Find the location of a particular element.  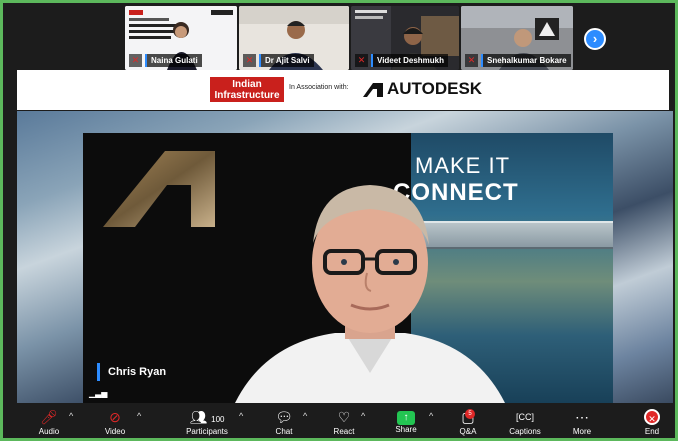

chevron-right-icon: › is located at coordinates (595, 39).